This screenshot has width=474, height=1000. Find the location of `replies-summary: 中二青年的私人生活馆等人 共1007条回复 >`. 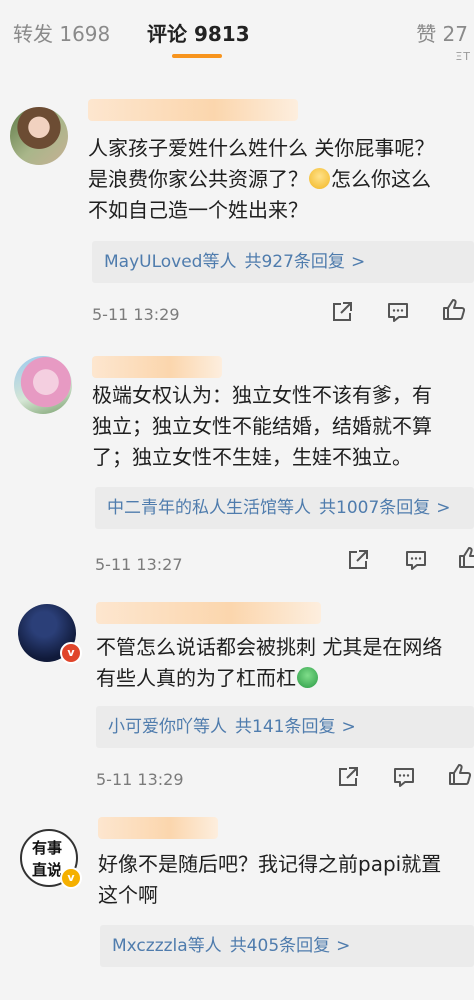

replies-summary: 中二青年的私人生活馆等人 共1007条回复 > is located at coordinates (284, 508).